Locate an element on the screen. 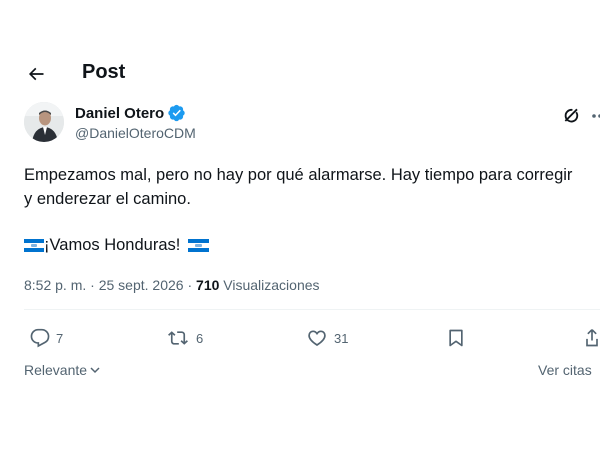 This screenshot has width=600, height=450. author-handle: @DanielOteroCDM is located at coordinates (135, 133).